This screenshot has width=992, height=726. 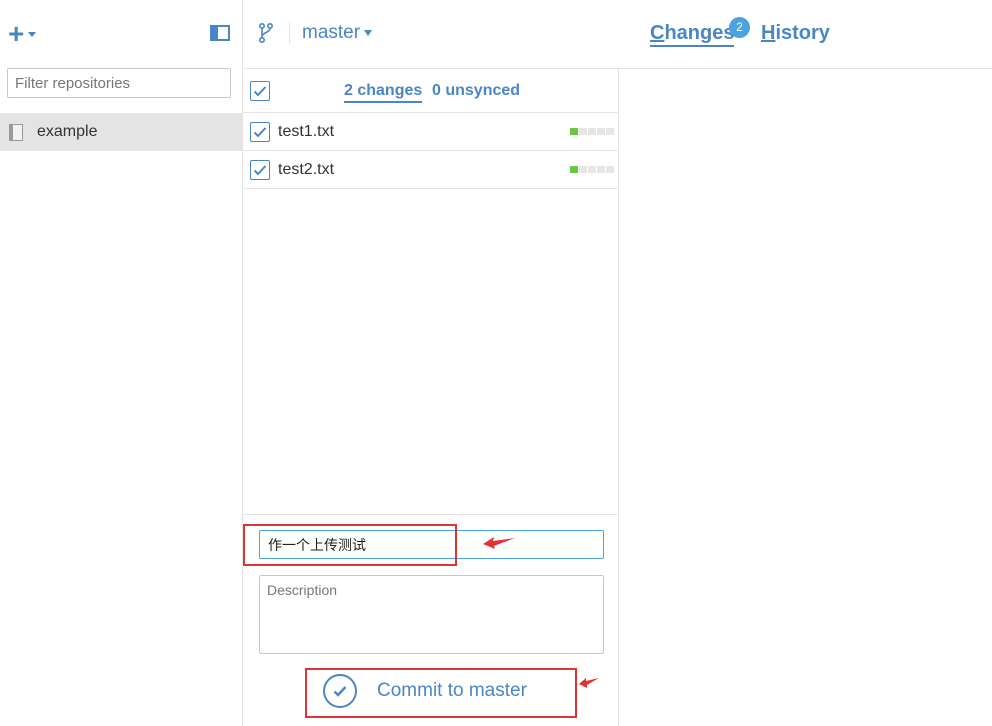 What do you see at coordinates (430, 514) in the screenshot?
I see `commit-area-divider` at bounding box center [430, 514].